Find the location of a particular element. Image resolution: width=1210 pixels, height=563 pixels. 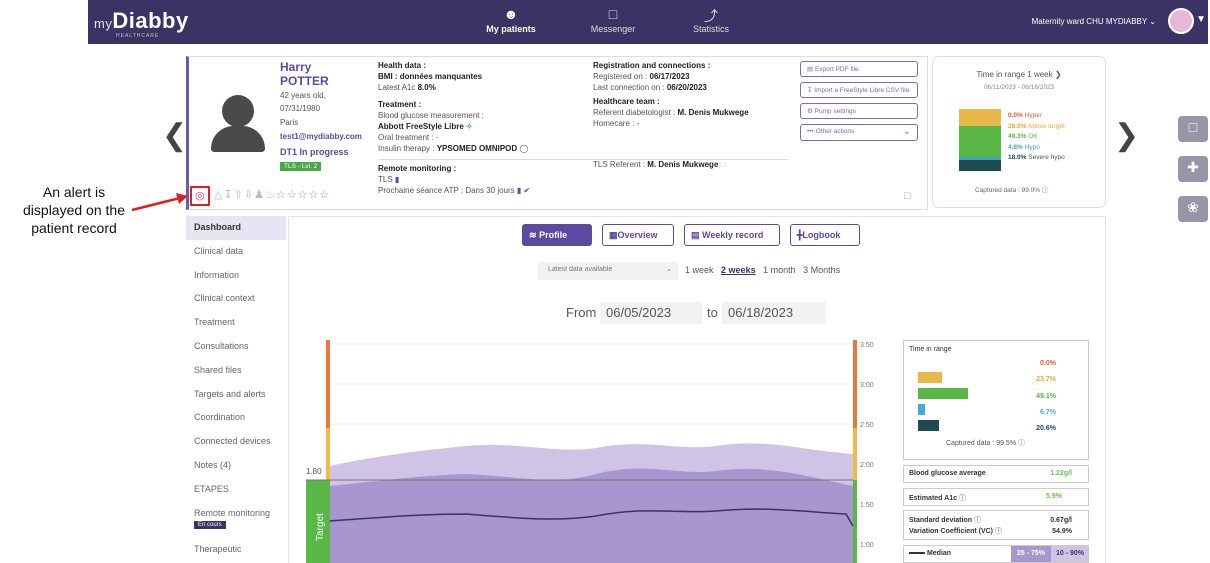

period-options: 1 week 2 weeks 1 month 3 Months is located at coordinates (762, 270).